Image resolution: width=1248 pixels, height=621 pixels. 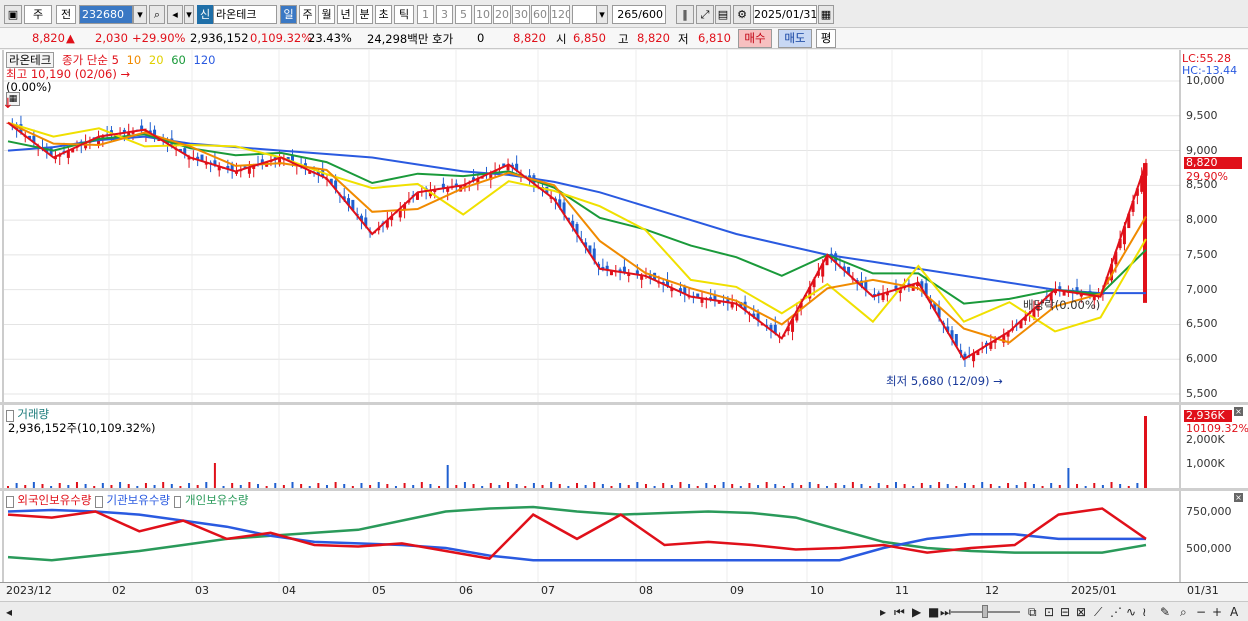 What do you see at coordinates (205, 14) in the screenshot?
I see `market-badge: 신` at bounding box center [205, 14].